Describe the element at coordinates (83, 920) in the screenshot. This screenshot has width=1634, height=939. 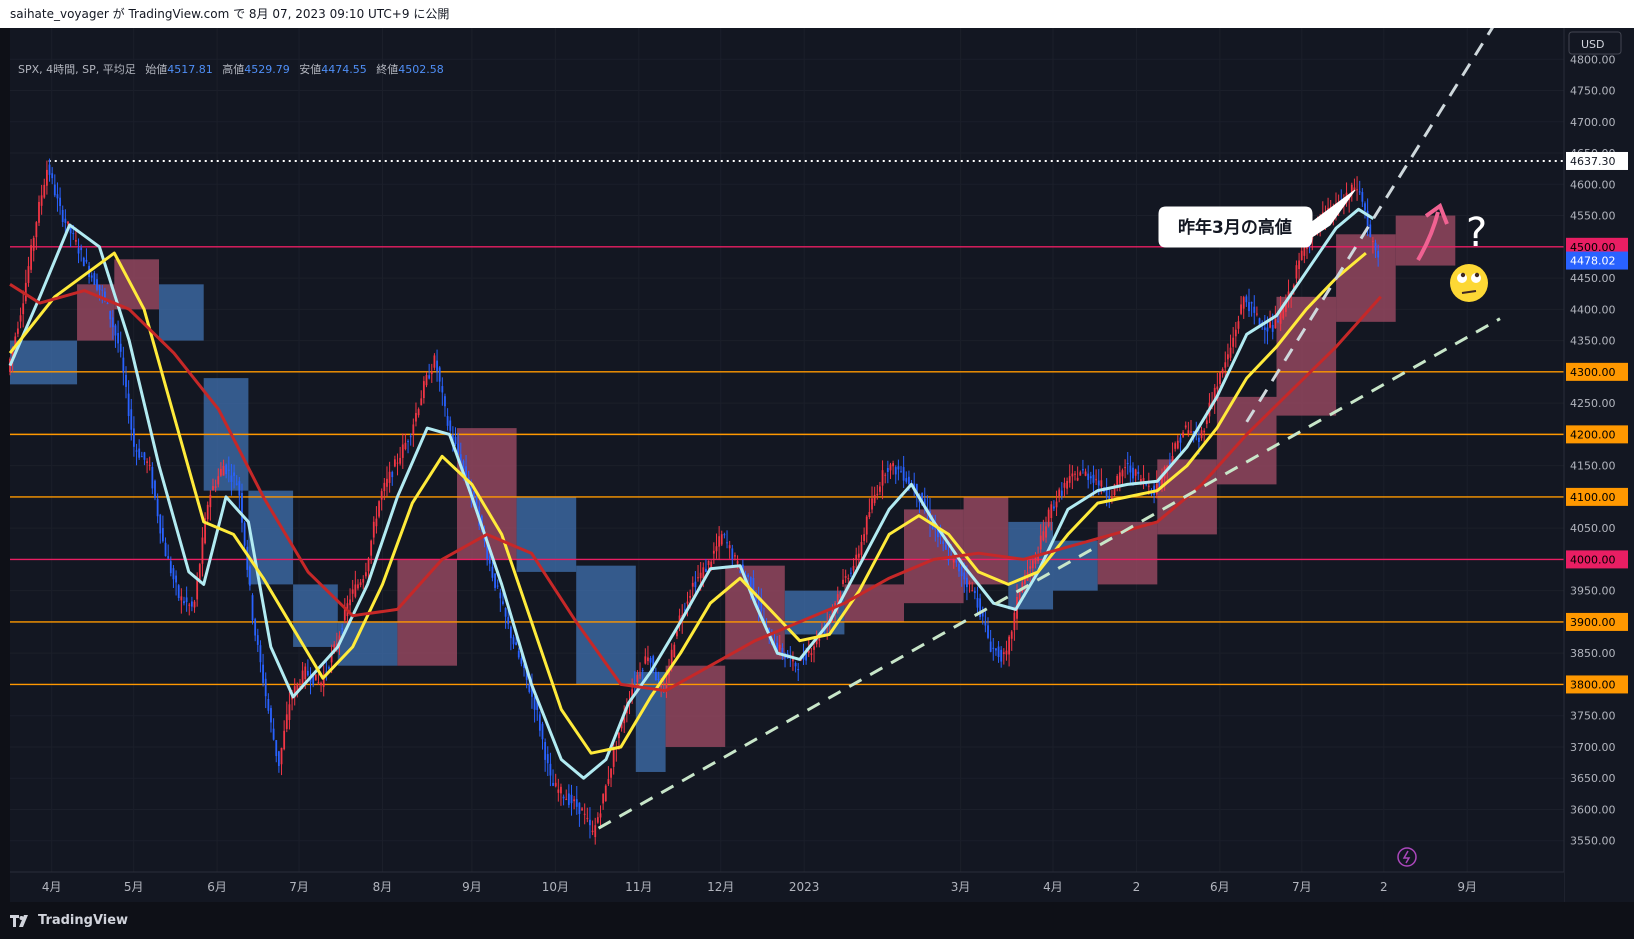
I see `tradingview-brand: TradingView` at that location.